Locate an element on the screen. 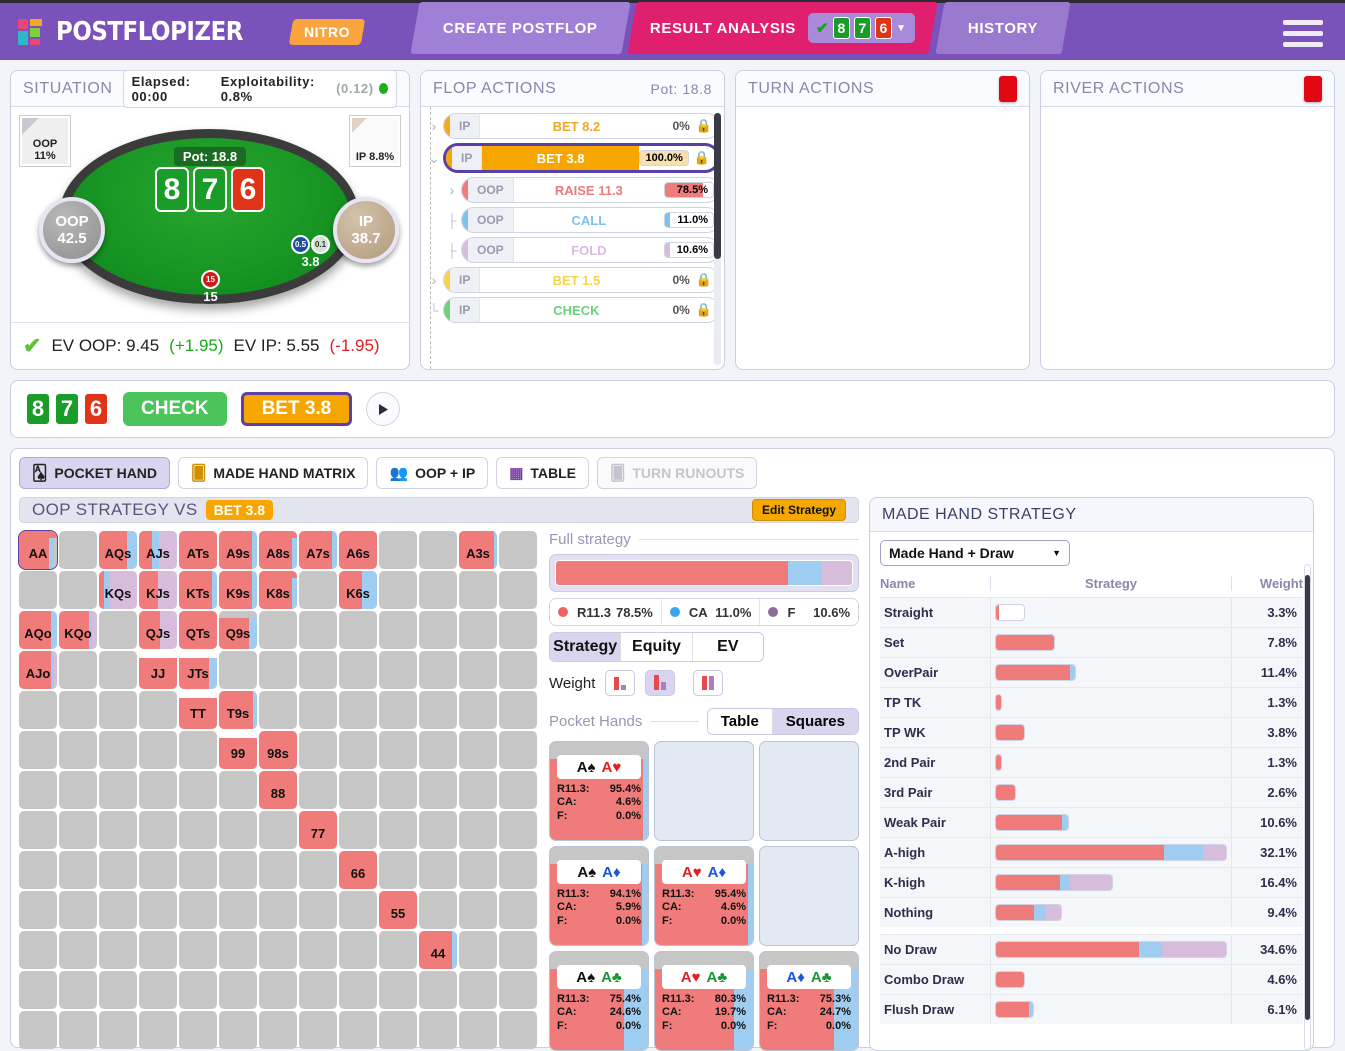  matrix-cell-K8s: K8s is located at coordinates (278, 590).